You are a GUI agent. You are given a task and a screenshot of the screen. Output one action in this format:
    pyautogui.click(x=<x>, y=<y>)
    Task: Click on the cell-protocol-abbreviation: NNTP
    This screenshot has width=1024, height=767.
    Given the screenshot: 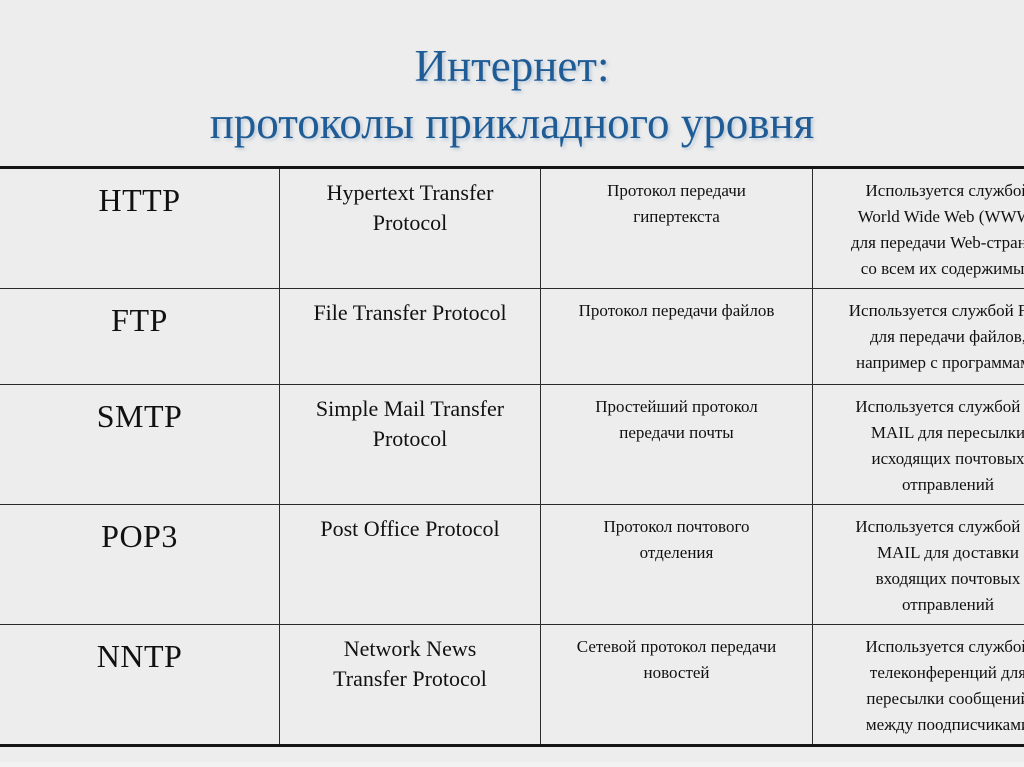 What is the action you would take?
    pyautogui.click(x=140, y=685)
    